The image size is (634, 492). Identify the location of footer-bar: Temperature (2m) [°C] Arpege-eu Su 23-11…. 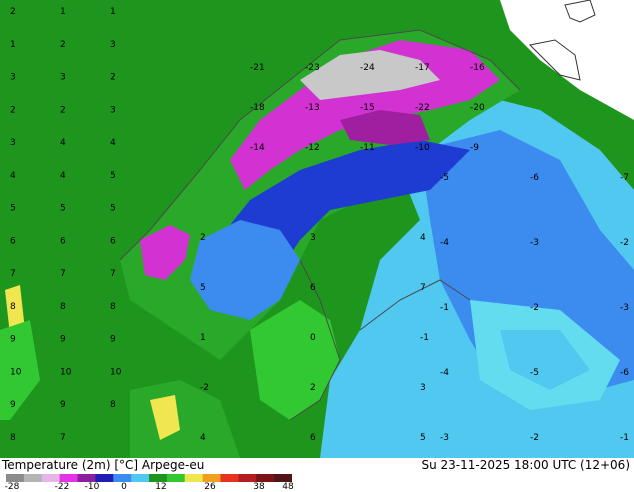
(317, 475).